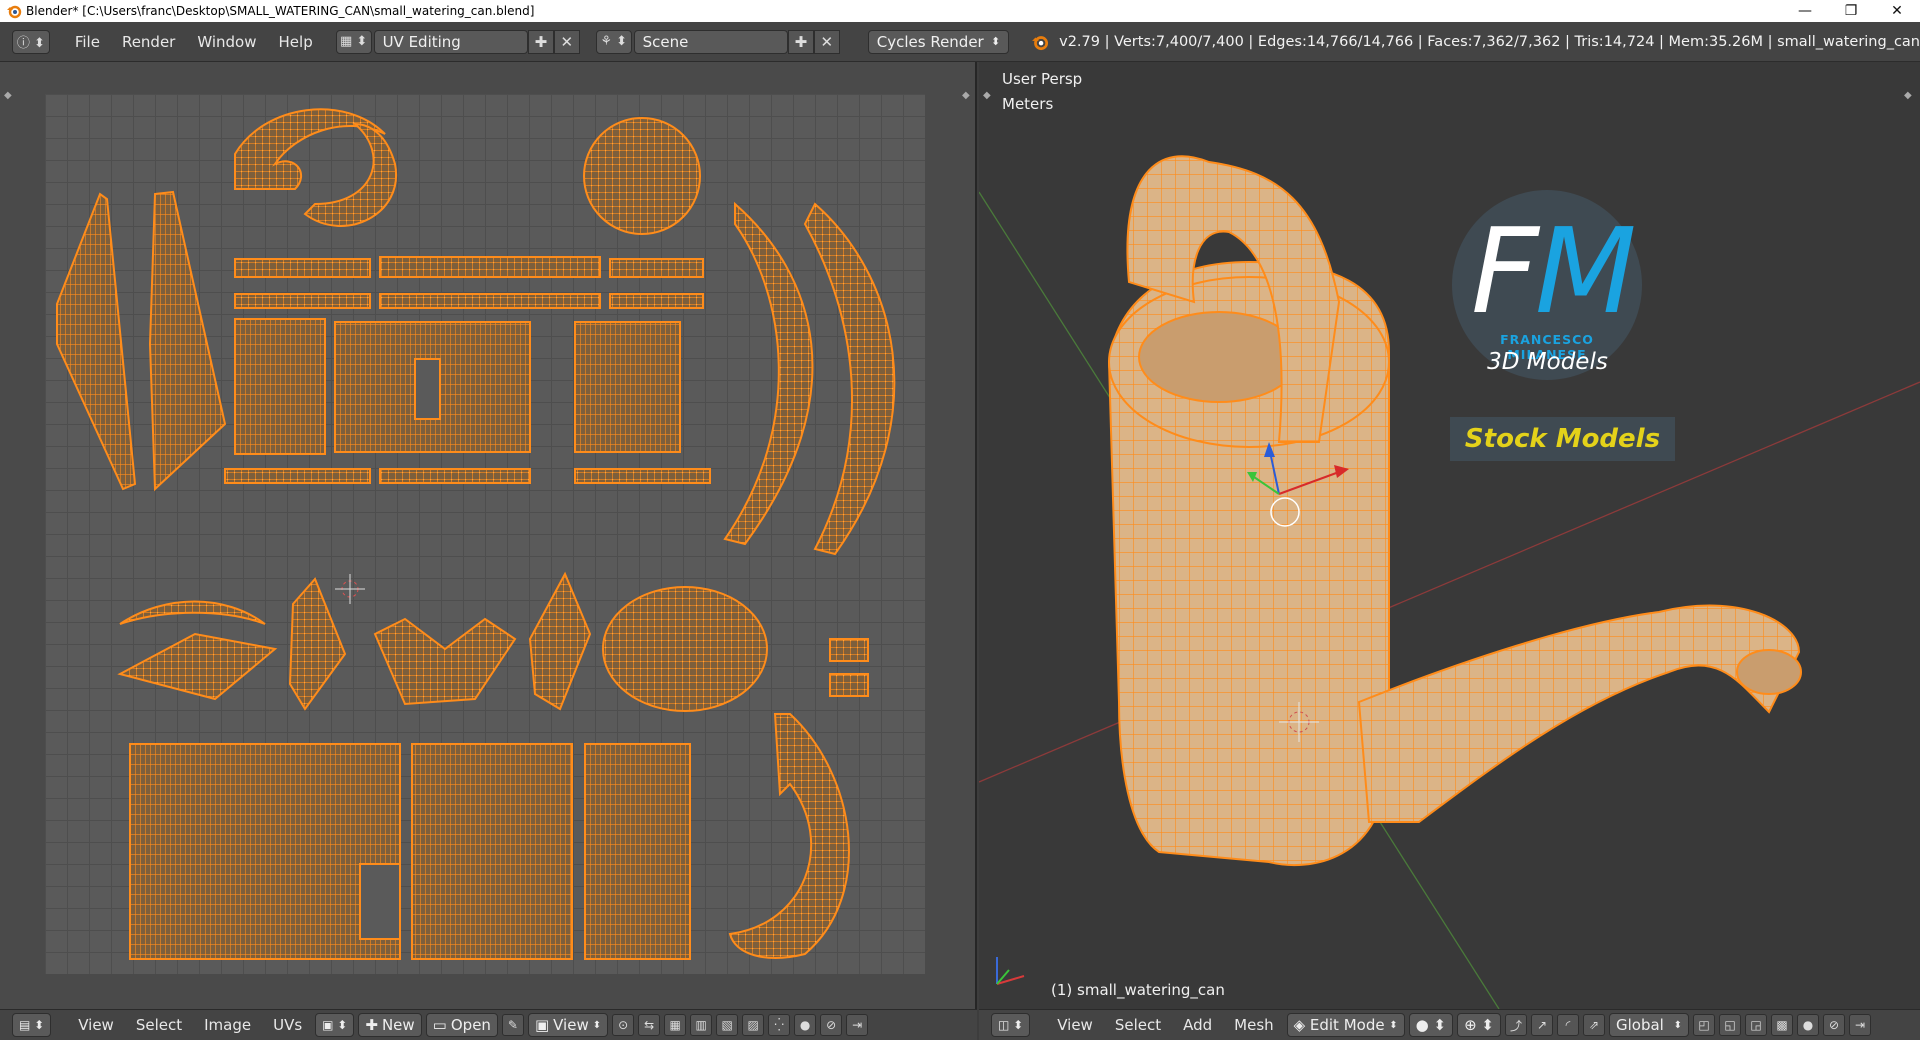  Describe the element at coordinates (1138, 1025) in the screenshot. I see `viewport-menu-select: Select` at that location.